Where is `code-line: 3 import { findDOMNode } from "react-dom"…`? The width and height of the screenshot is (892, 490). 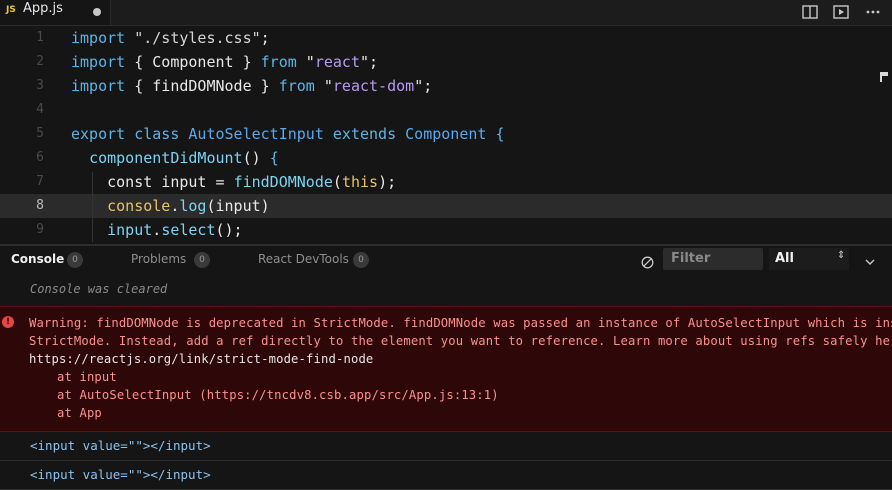 code-line: 3 import { findDOMNode } from "react-dom"… is located at coordinates (446, 86).